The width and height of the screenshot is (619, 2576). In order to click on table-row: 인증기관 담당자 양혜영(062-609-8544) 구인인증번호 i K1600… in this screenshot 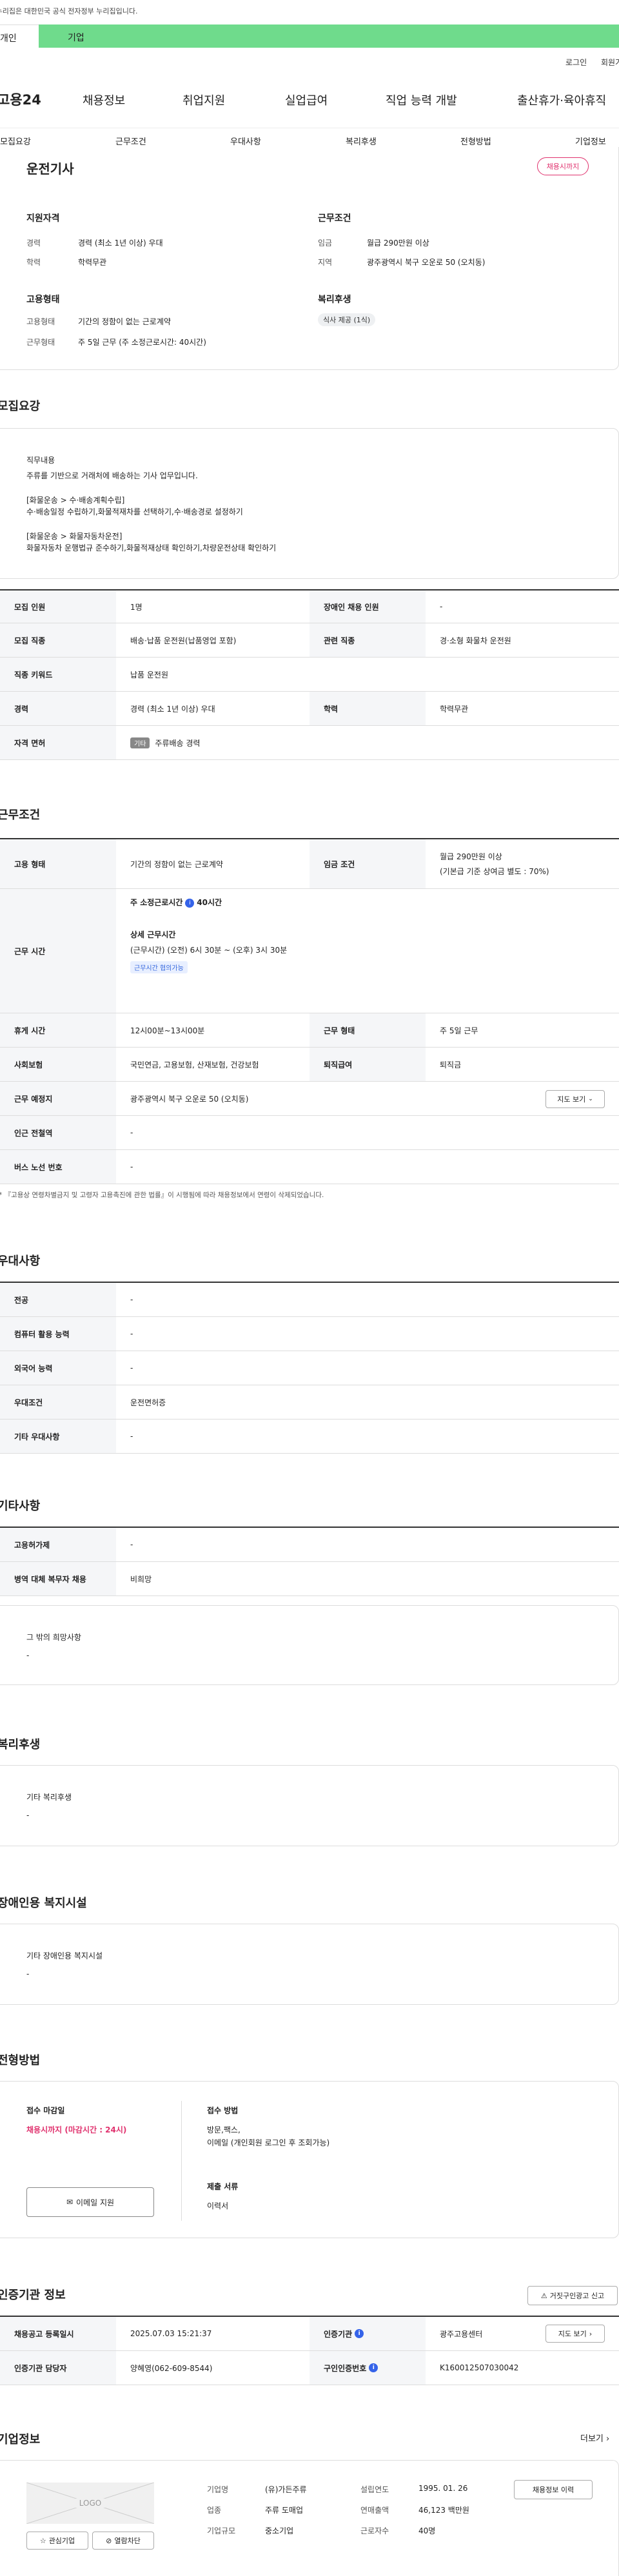, I will do `click(309, 2368)`.